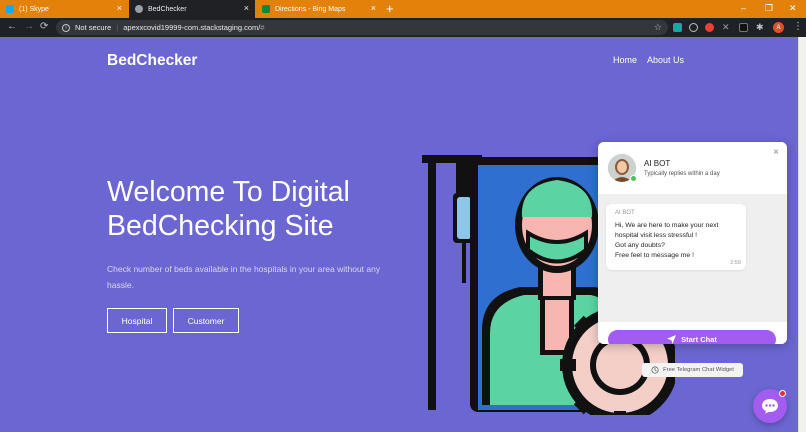 Image resolution: width=806 pixels, height=432 pixels. What do you see at coordinates (658, 27) in the screenshot?
I see `bookmark-star-icon: ☆` at bounding box center [658, 27].